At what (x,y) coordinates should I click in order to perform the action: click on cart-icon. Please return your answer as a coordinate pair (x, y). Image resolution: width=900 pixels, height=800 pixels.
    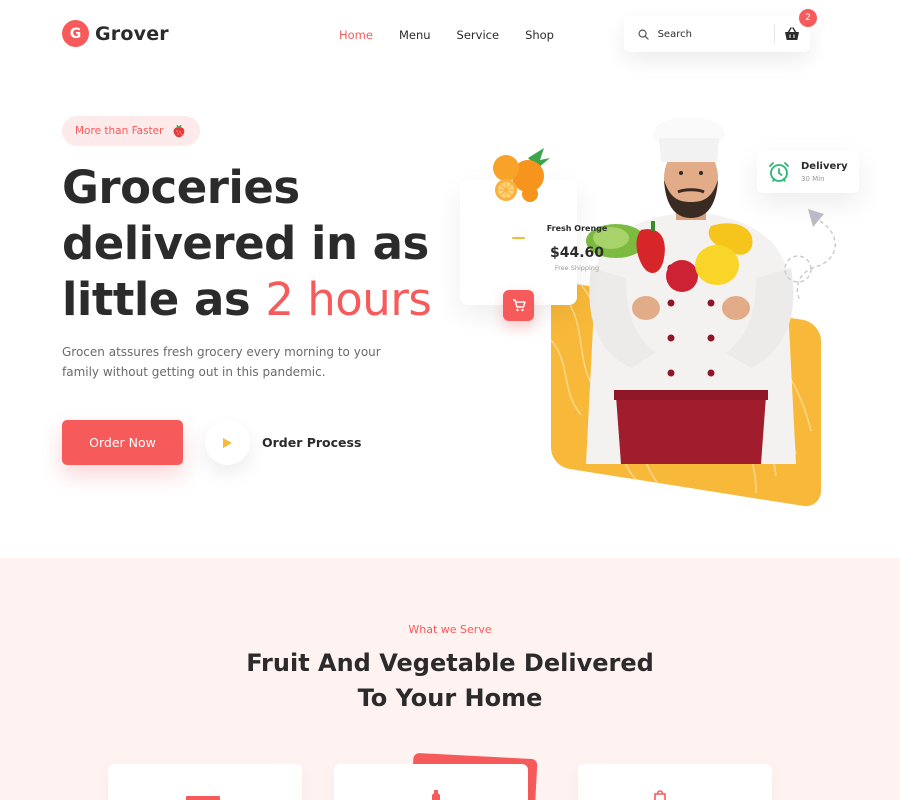
    Looking at the image, I should click on (519, 305).